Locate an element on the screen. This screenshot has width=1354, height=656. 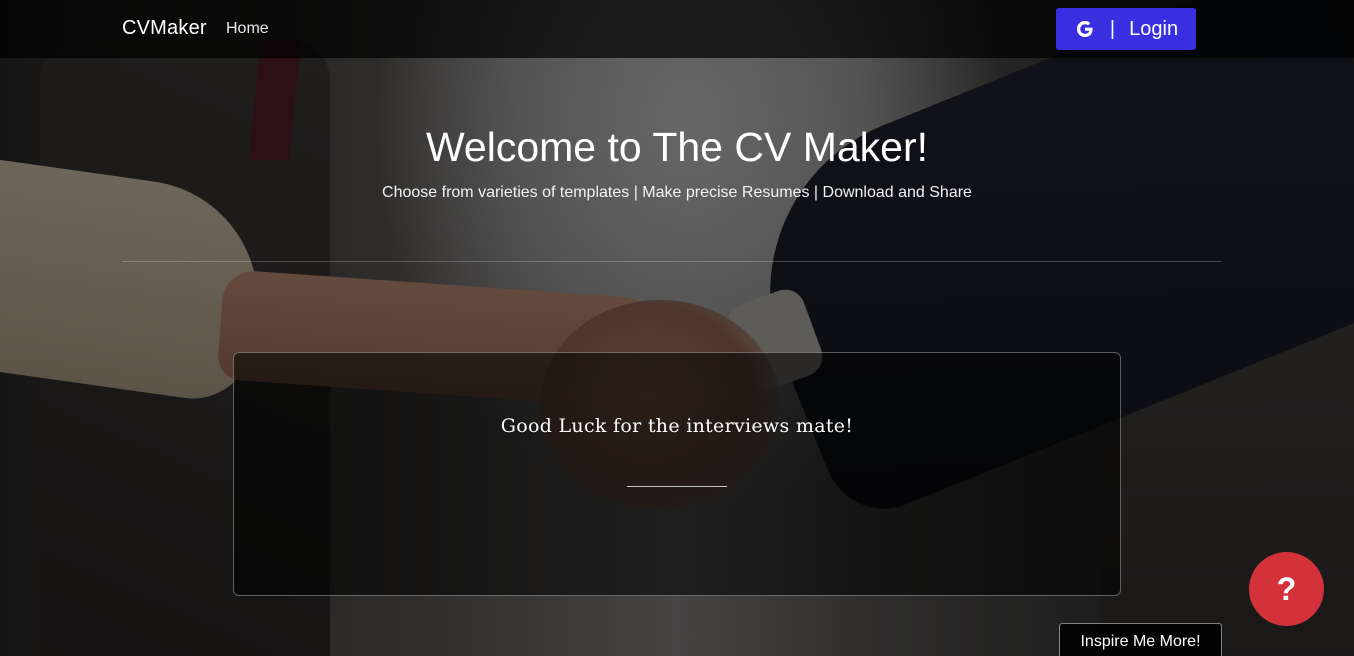
login-label: Login is located at coordinates (1154, 28).